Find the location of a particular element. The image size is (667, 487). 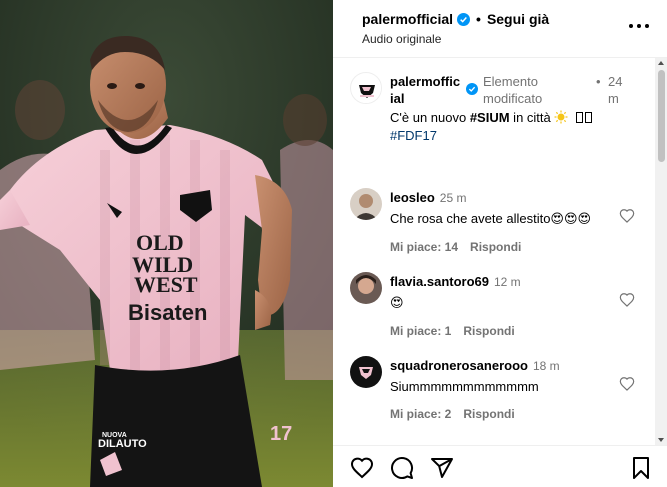

leosleo-avatar is located at coordinates (366, 204).